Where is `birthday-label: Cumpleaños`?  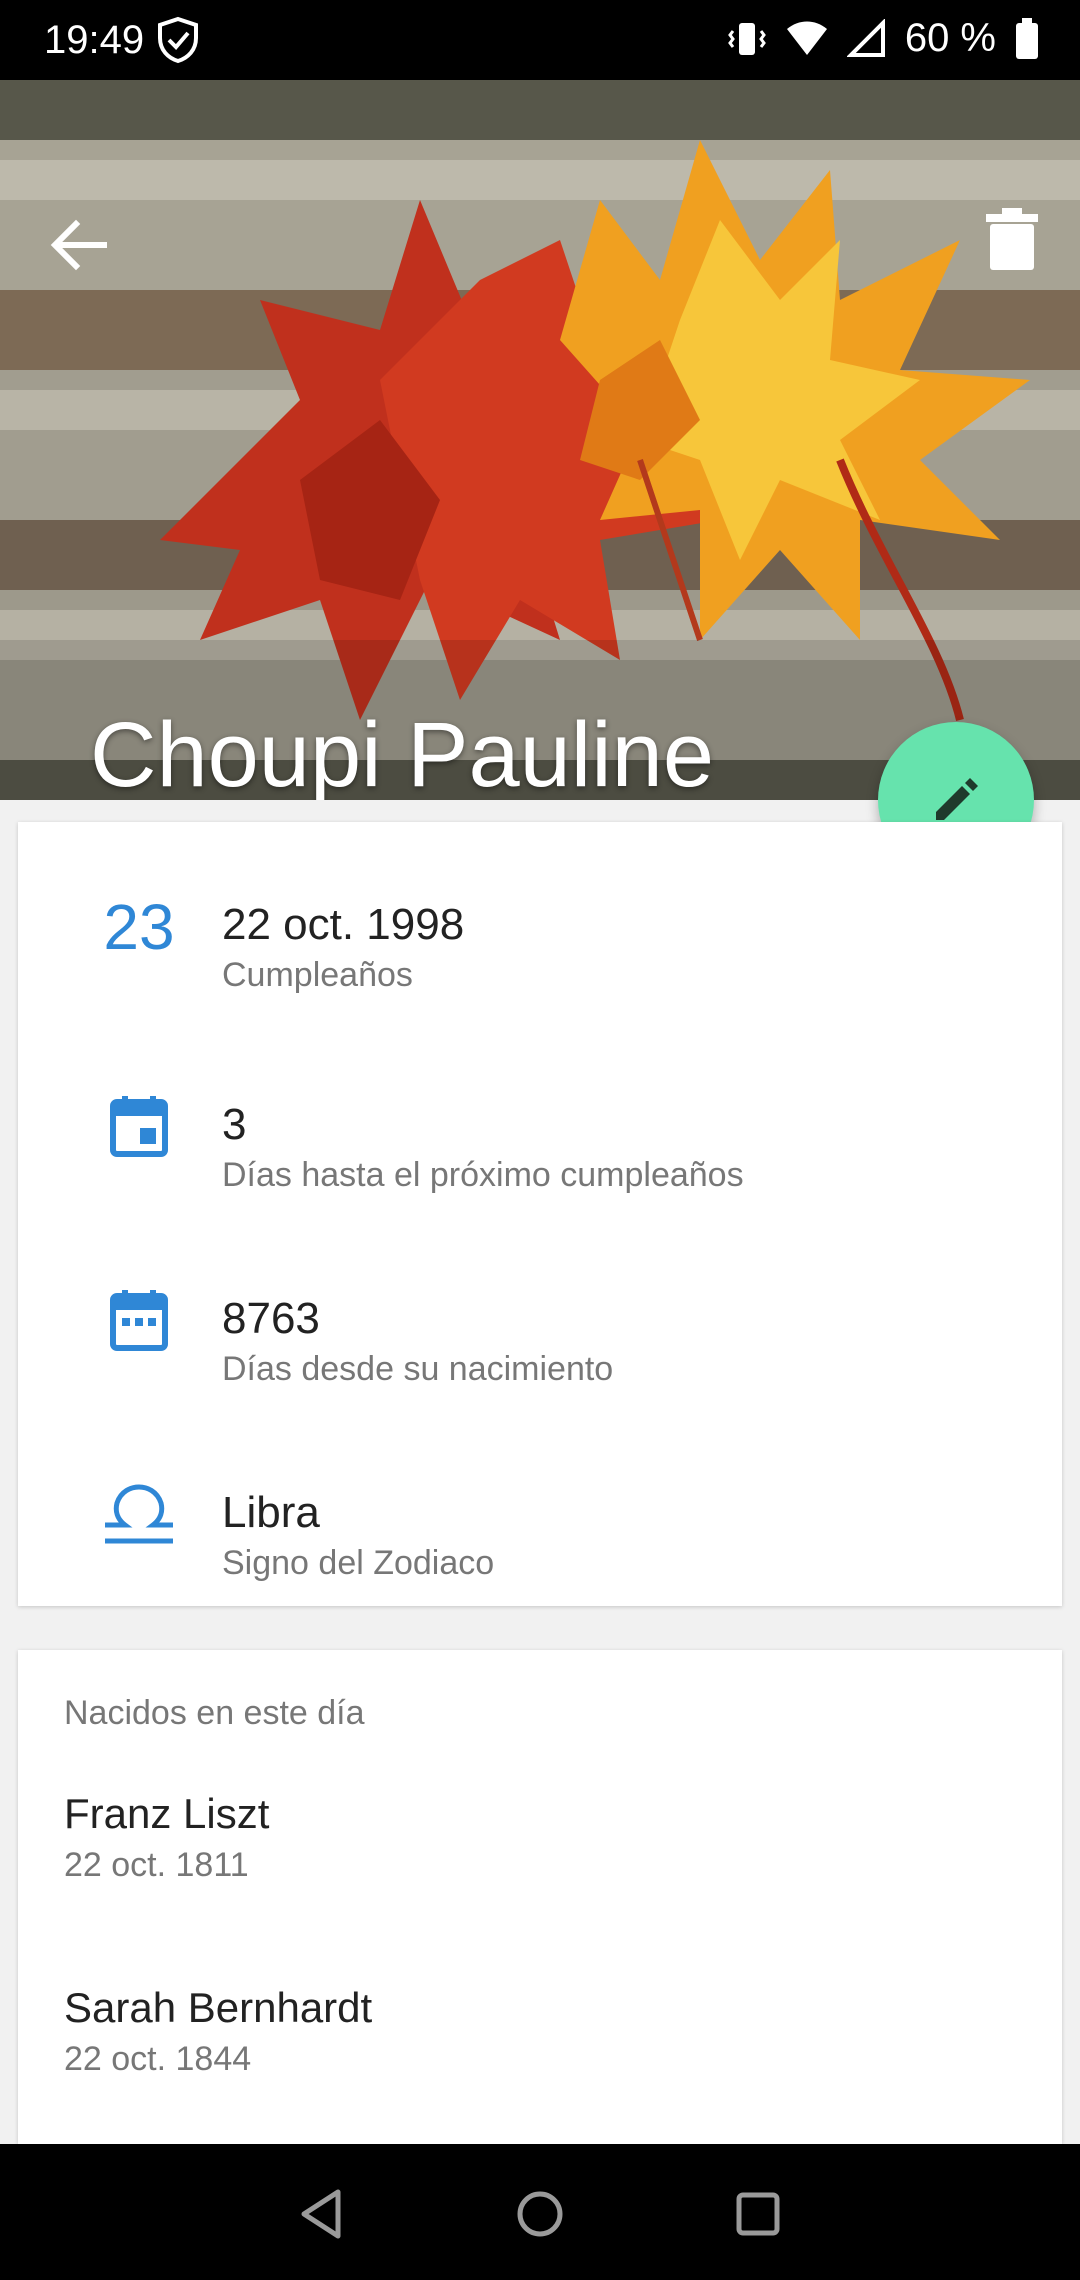
birthday-label: Cumpleaños is located at coordinates (317, 975).